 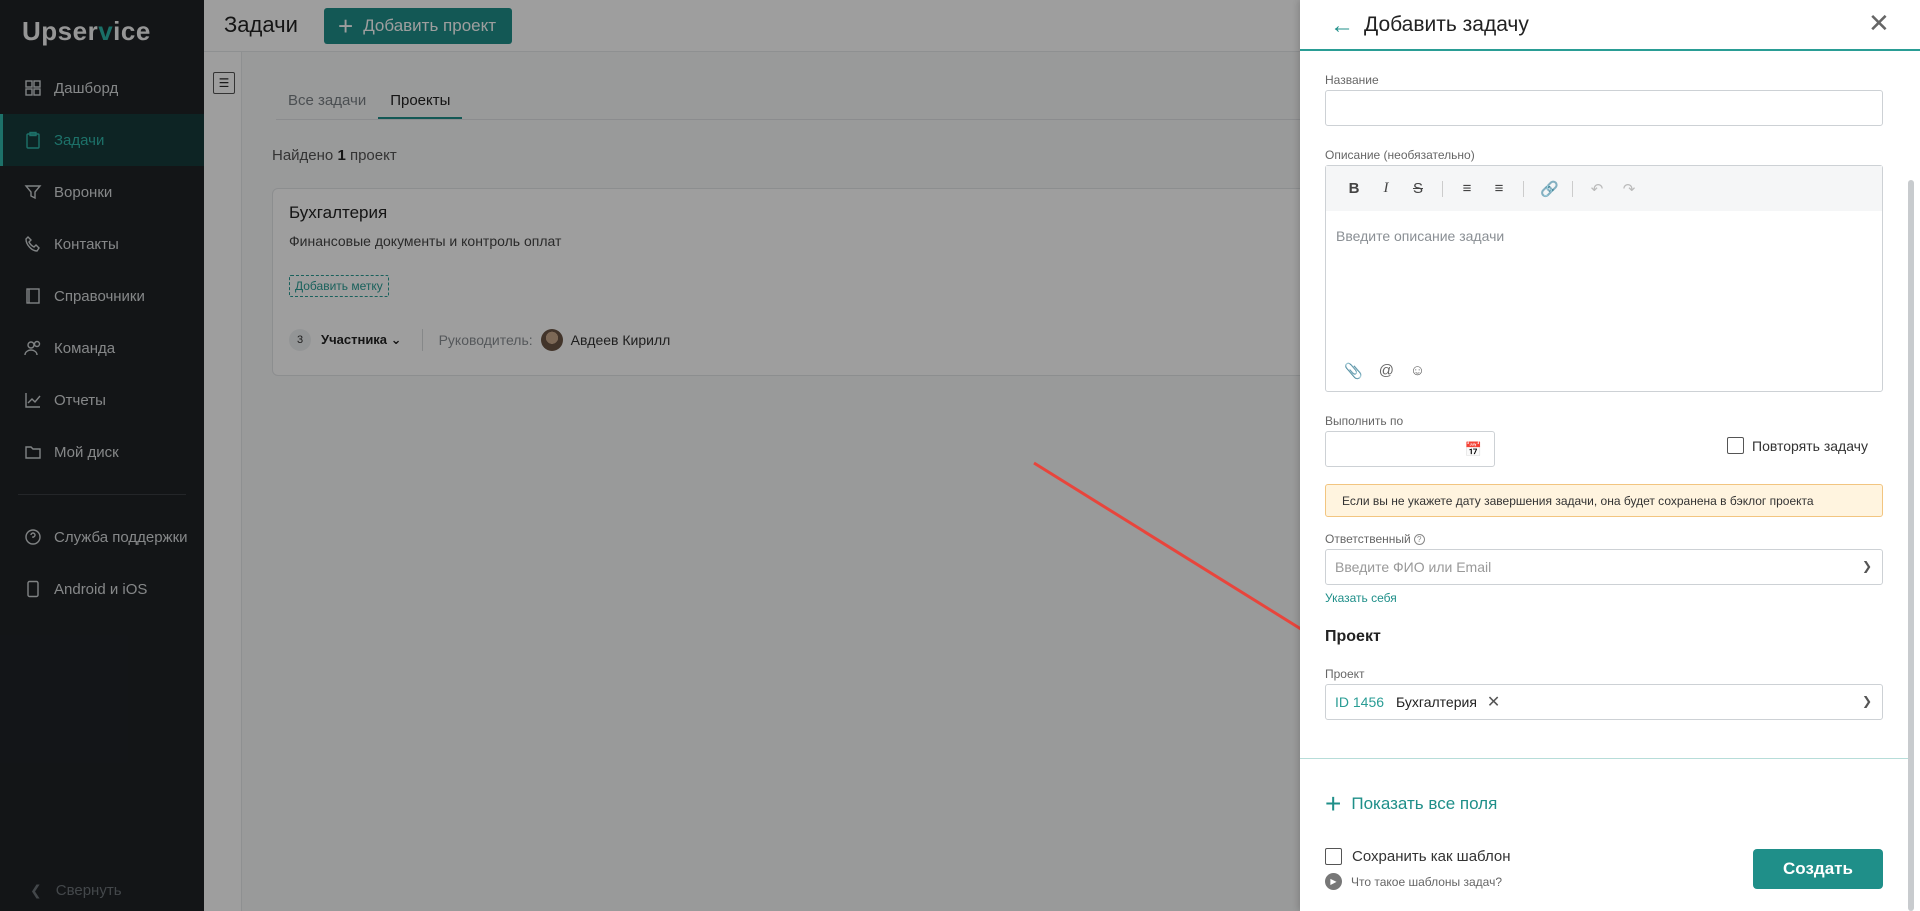 I want to click on project-name: Бухгалтерия, so click(x=1436, y=702).